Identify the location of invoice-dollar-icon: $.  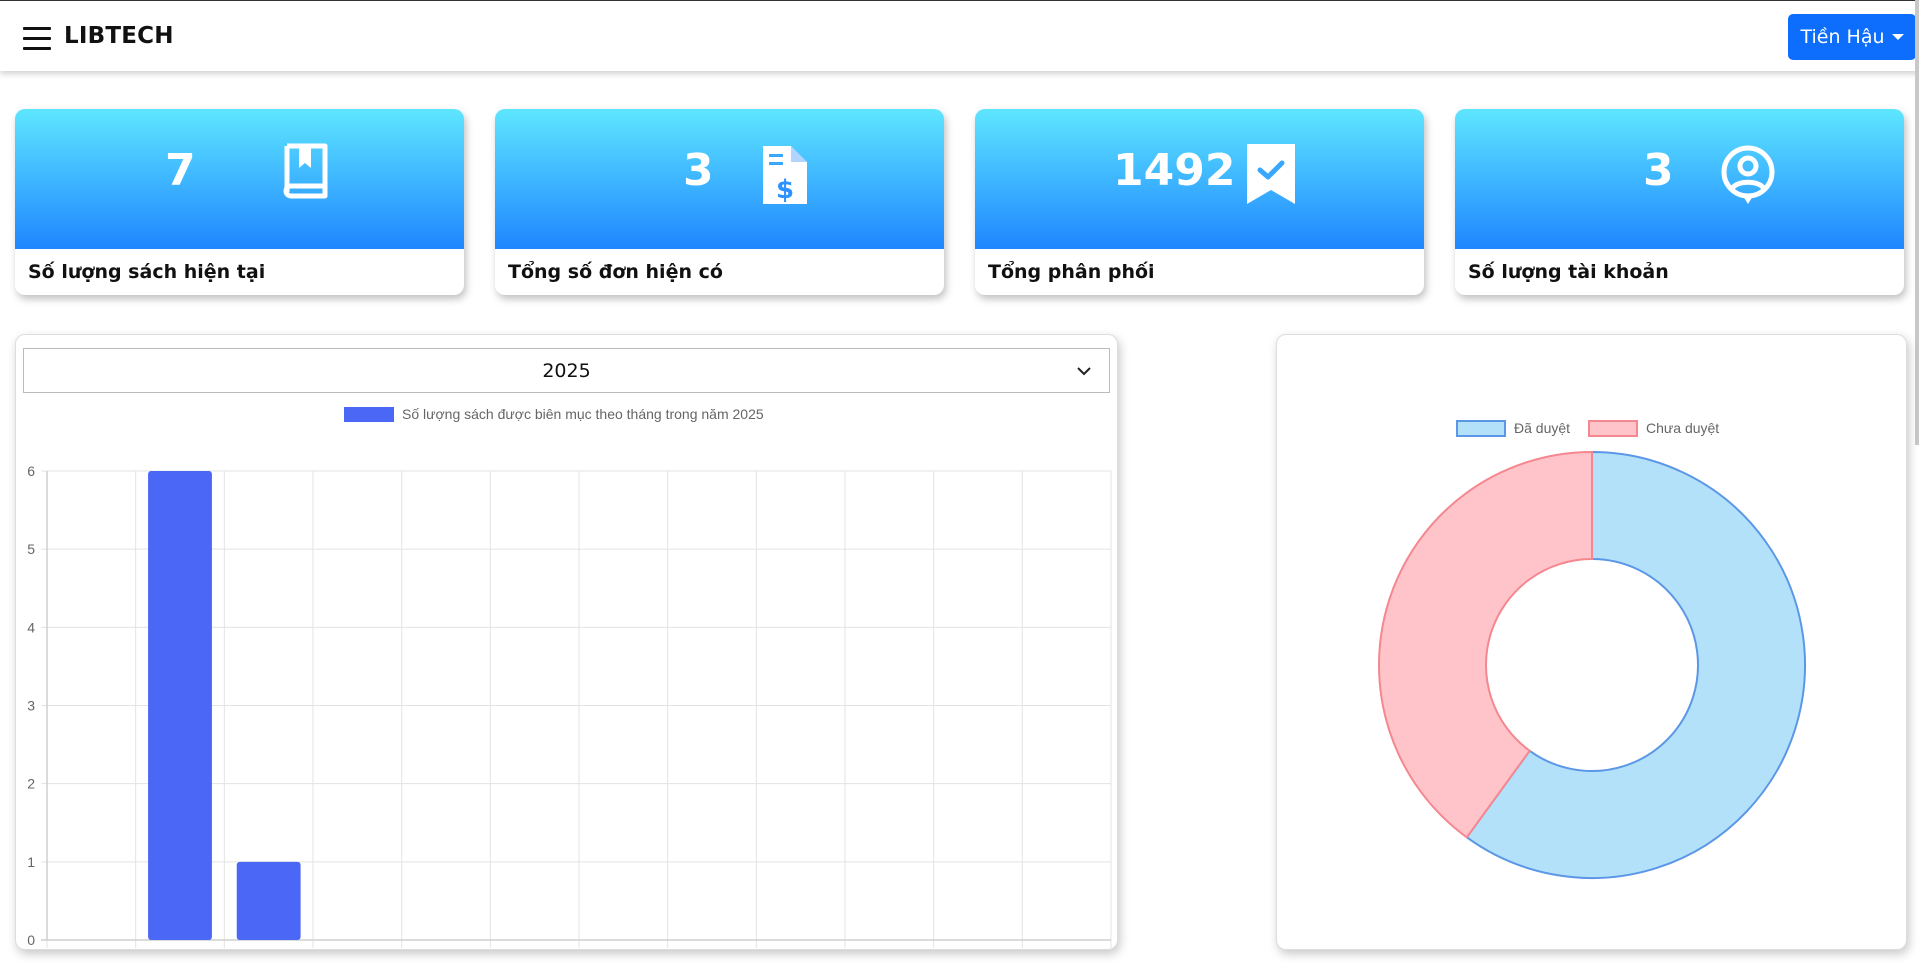
(785, 175).